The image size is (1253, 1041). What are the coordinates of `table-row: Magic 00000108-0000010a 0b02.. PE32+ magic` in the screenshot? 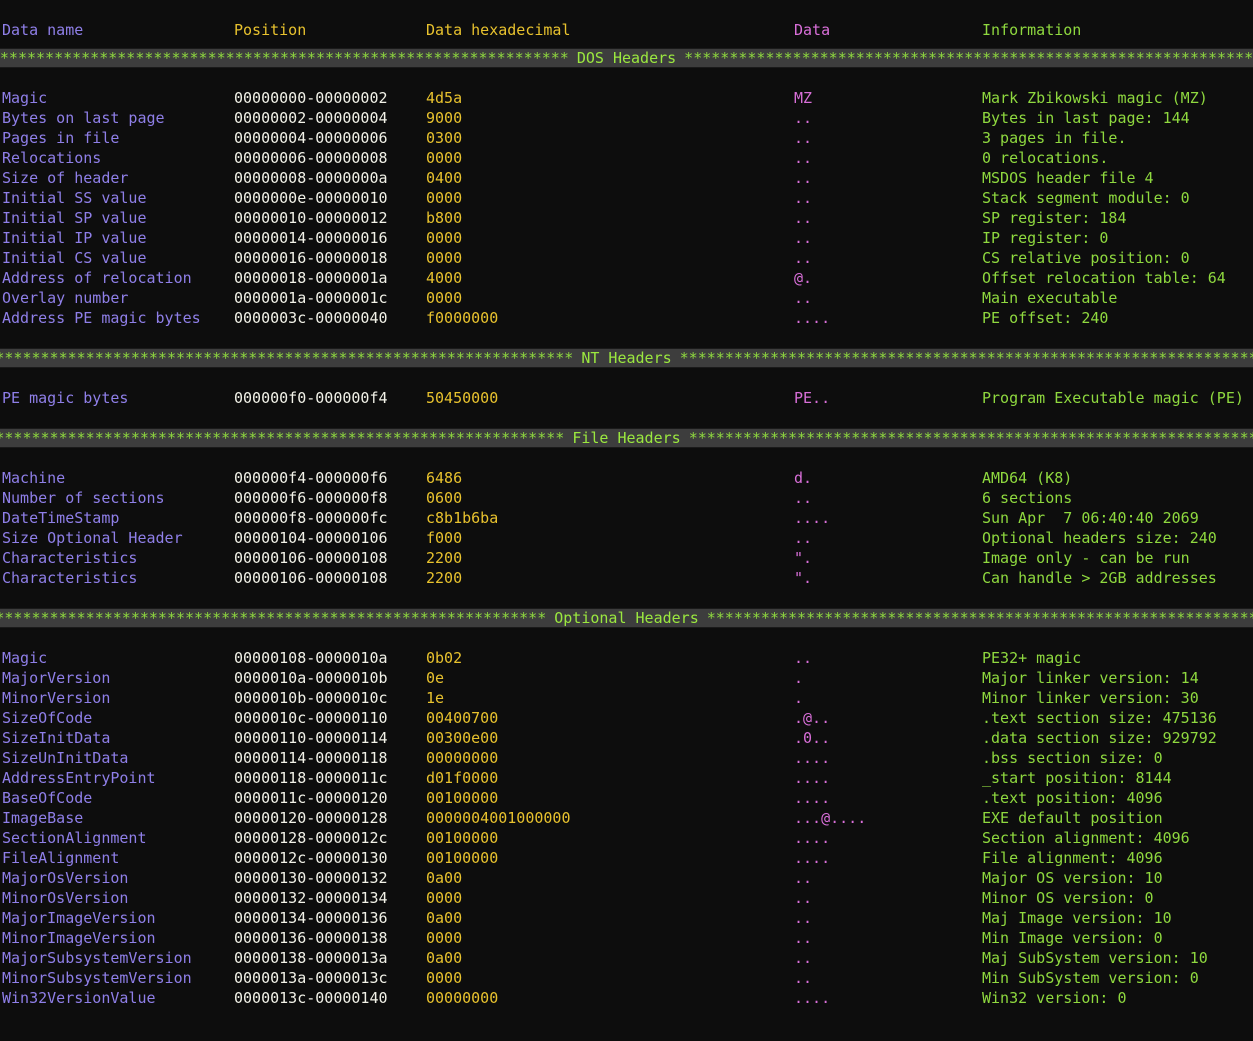 It's located at (626, 658).